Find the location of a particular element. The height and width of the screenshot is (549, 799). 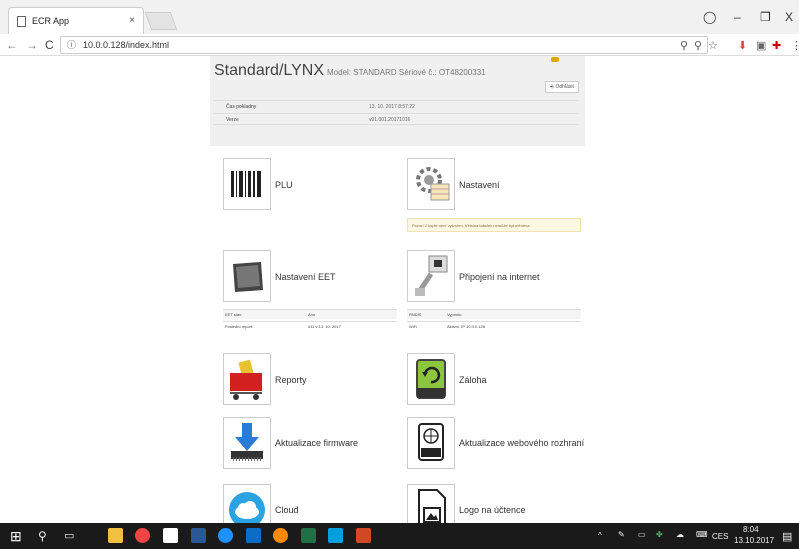

plu-label: PLU is located at coordinates (284, 185).